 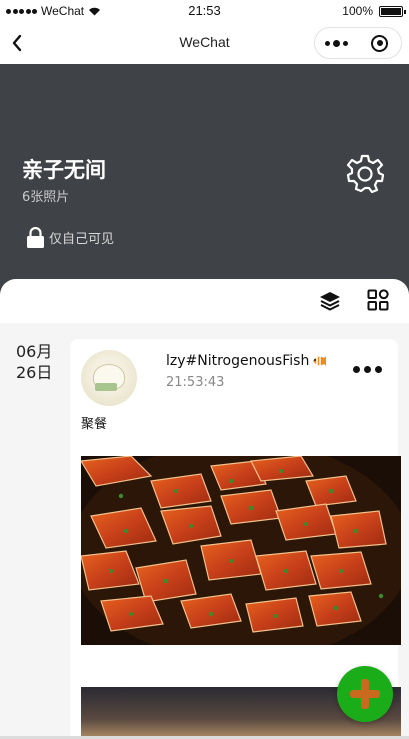 I want to click on battery-percent: 100%, so click(x=357, y=11).